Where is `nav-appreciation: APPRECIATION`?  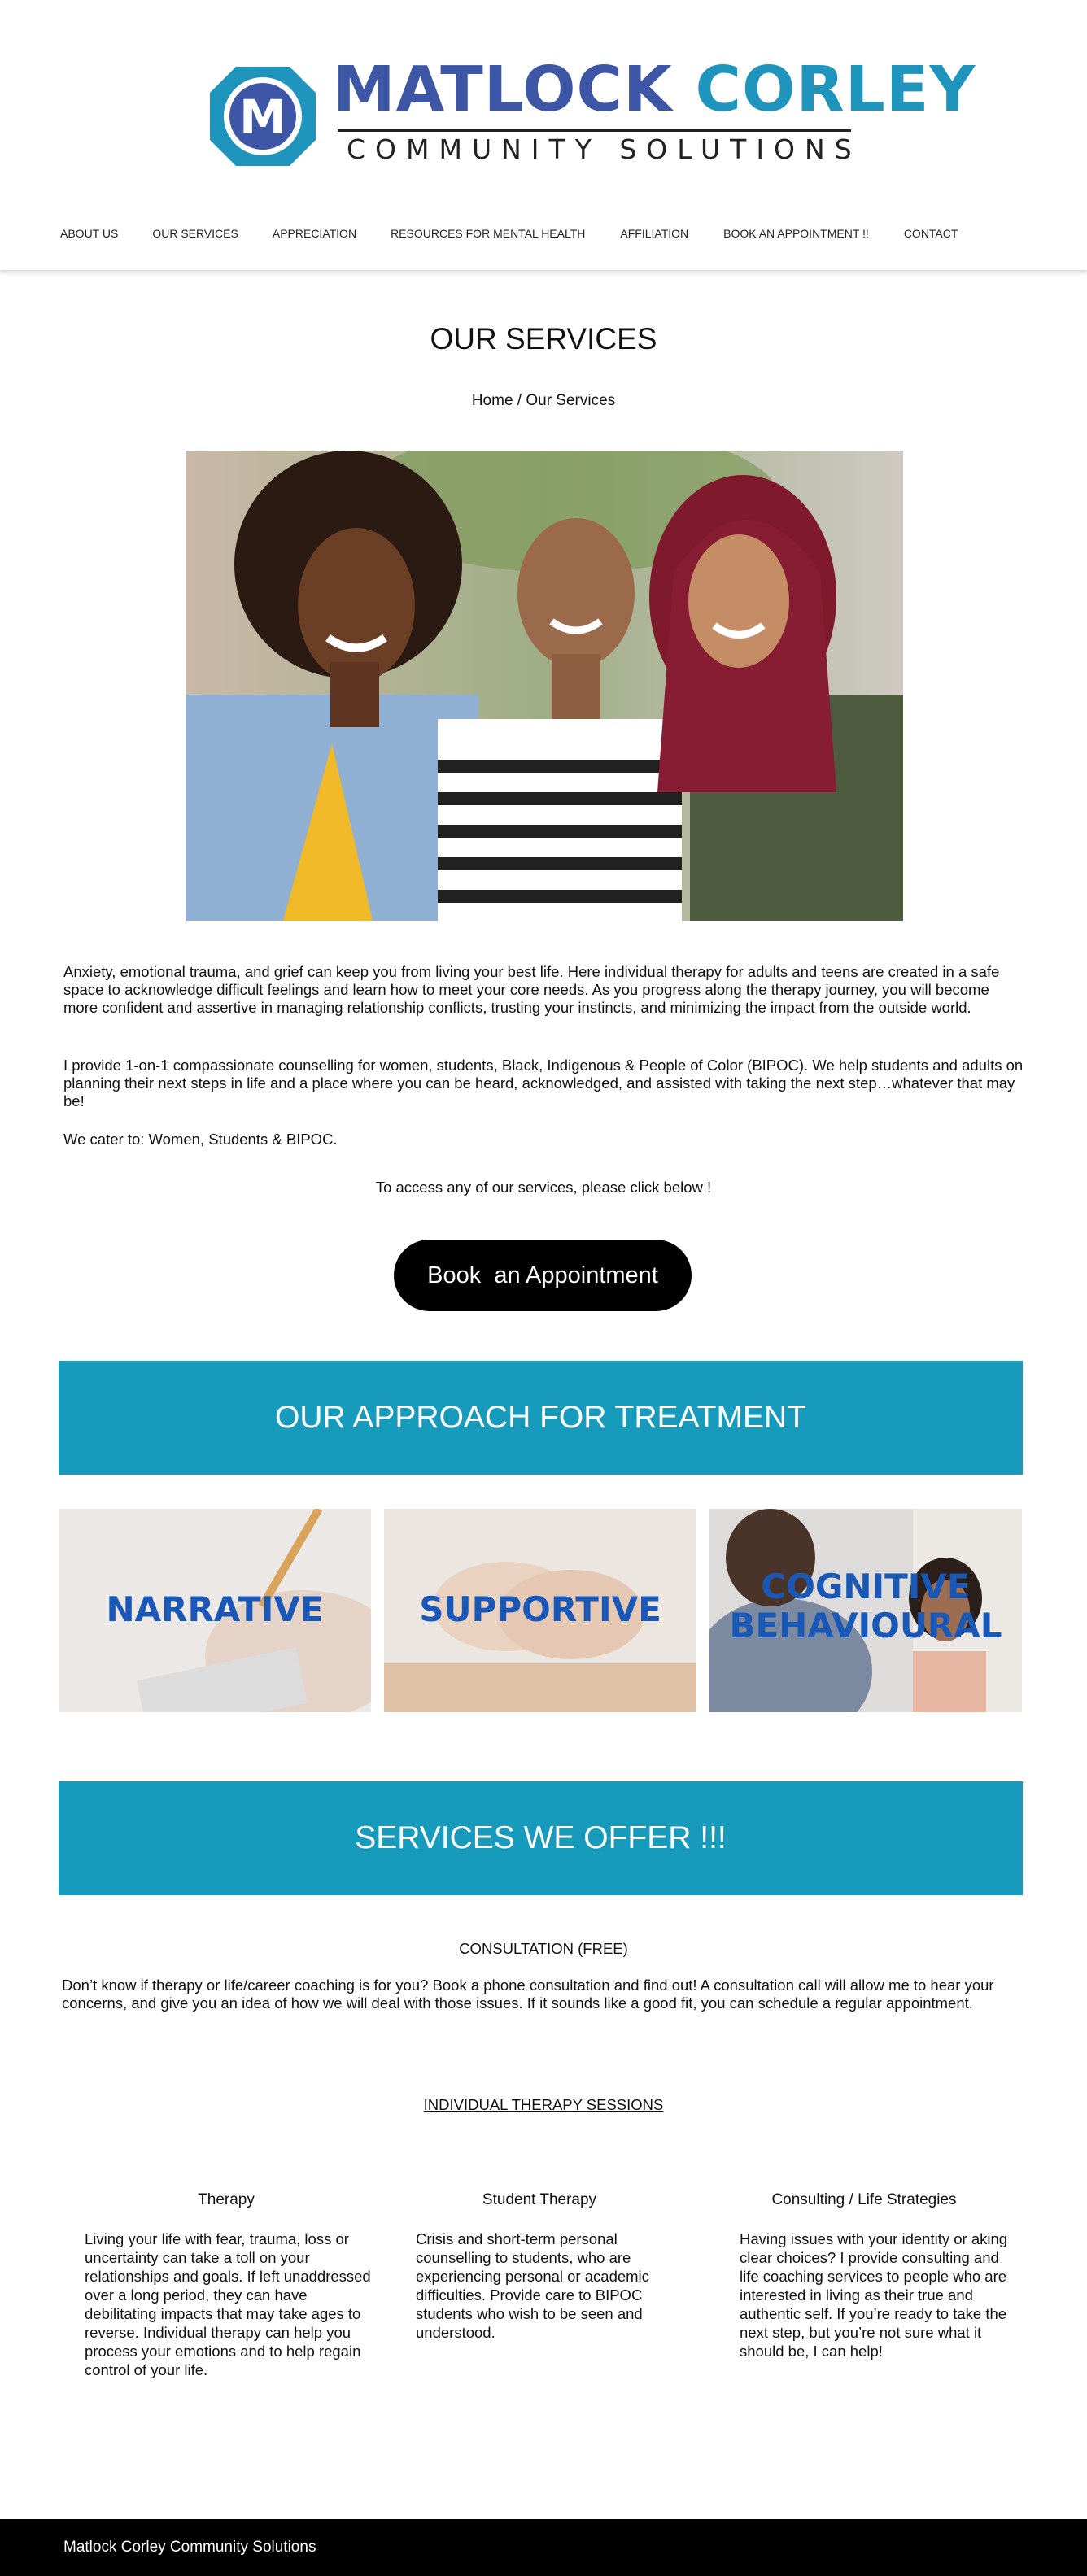
nav-appreciation: APPRECIATION is located at coordinates (314, 233).